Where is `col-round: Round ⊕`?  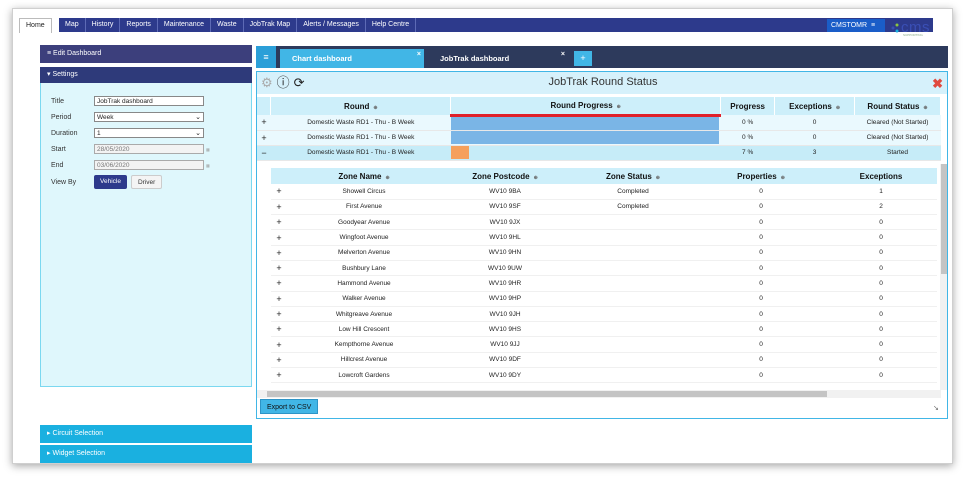 col-round: Round ⊕ is located at coordinates (361, 106).